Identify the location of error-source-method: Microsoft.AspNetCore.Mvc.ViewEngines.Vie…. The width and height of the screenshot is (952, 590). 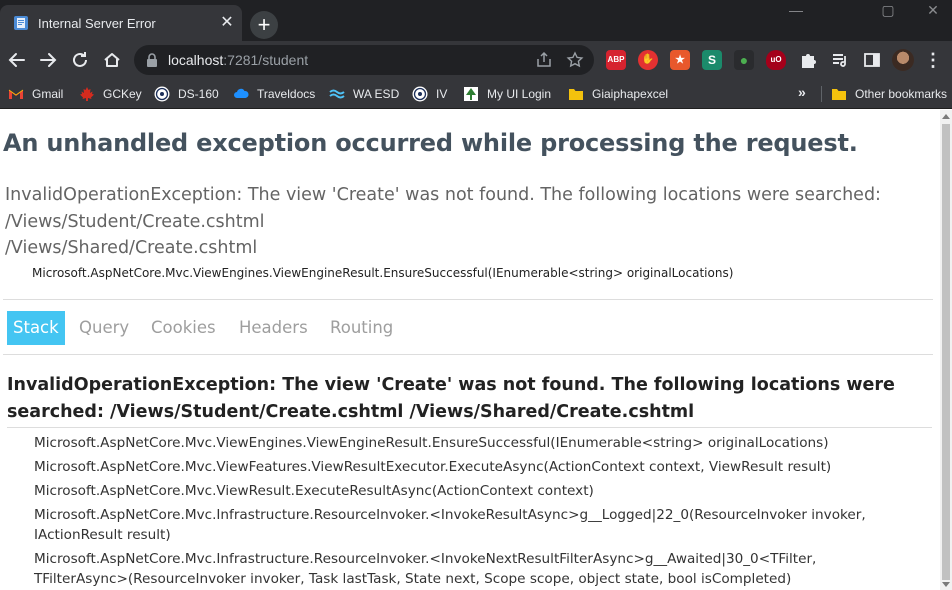
(383, 273).